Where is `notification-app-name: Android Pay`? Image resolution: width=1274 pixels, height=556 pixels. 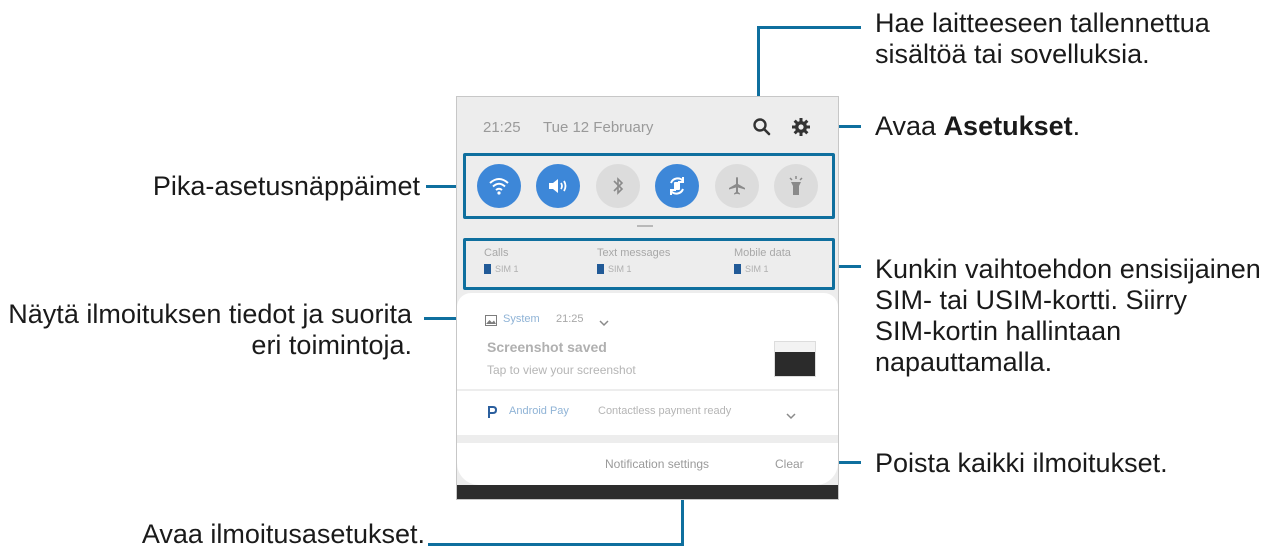 notification-app-name: Android Pay is located at coordinates (539, 411).